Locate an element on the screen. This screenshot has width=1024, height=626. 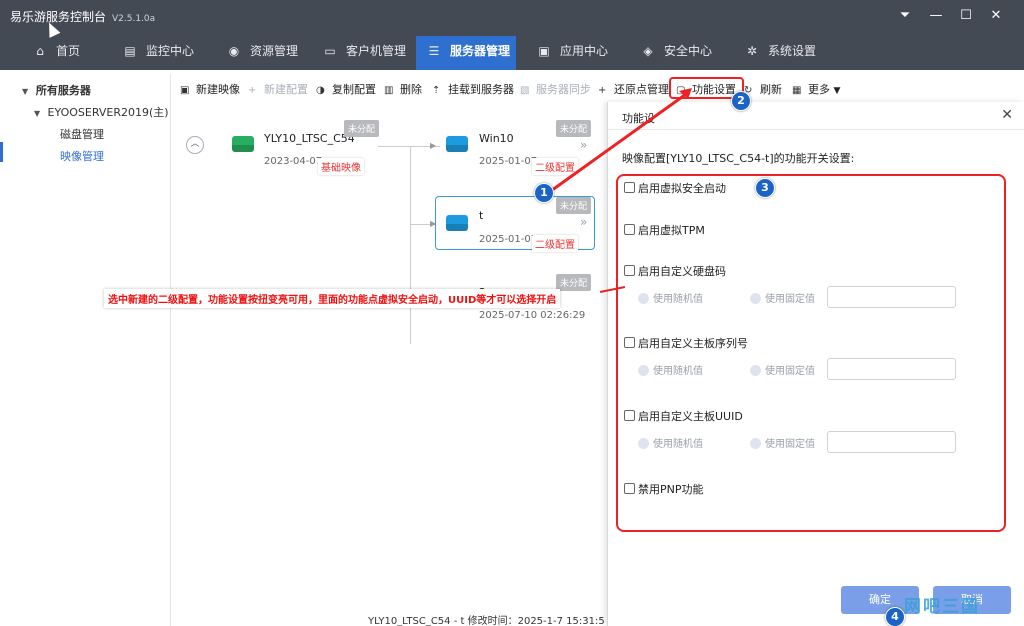
radio-random-uuid: 使用随机值 is located at coordinates (670, 442).